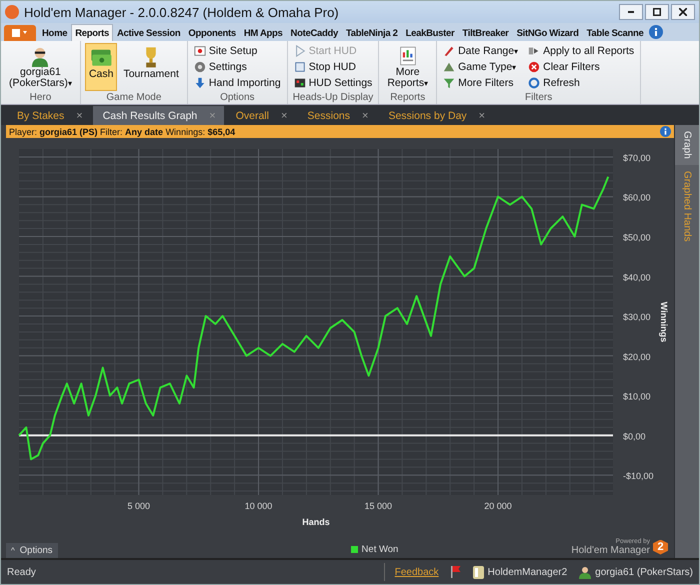  What do you see at coordinates (151, 67) in the screenshot?
I see `ribbon-button: Tournament` at bounding box center [151, 67].